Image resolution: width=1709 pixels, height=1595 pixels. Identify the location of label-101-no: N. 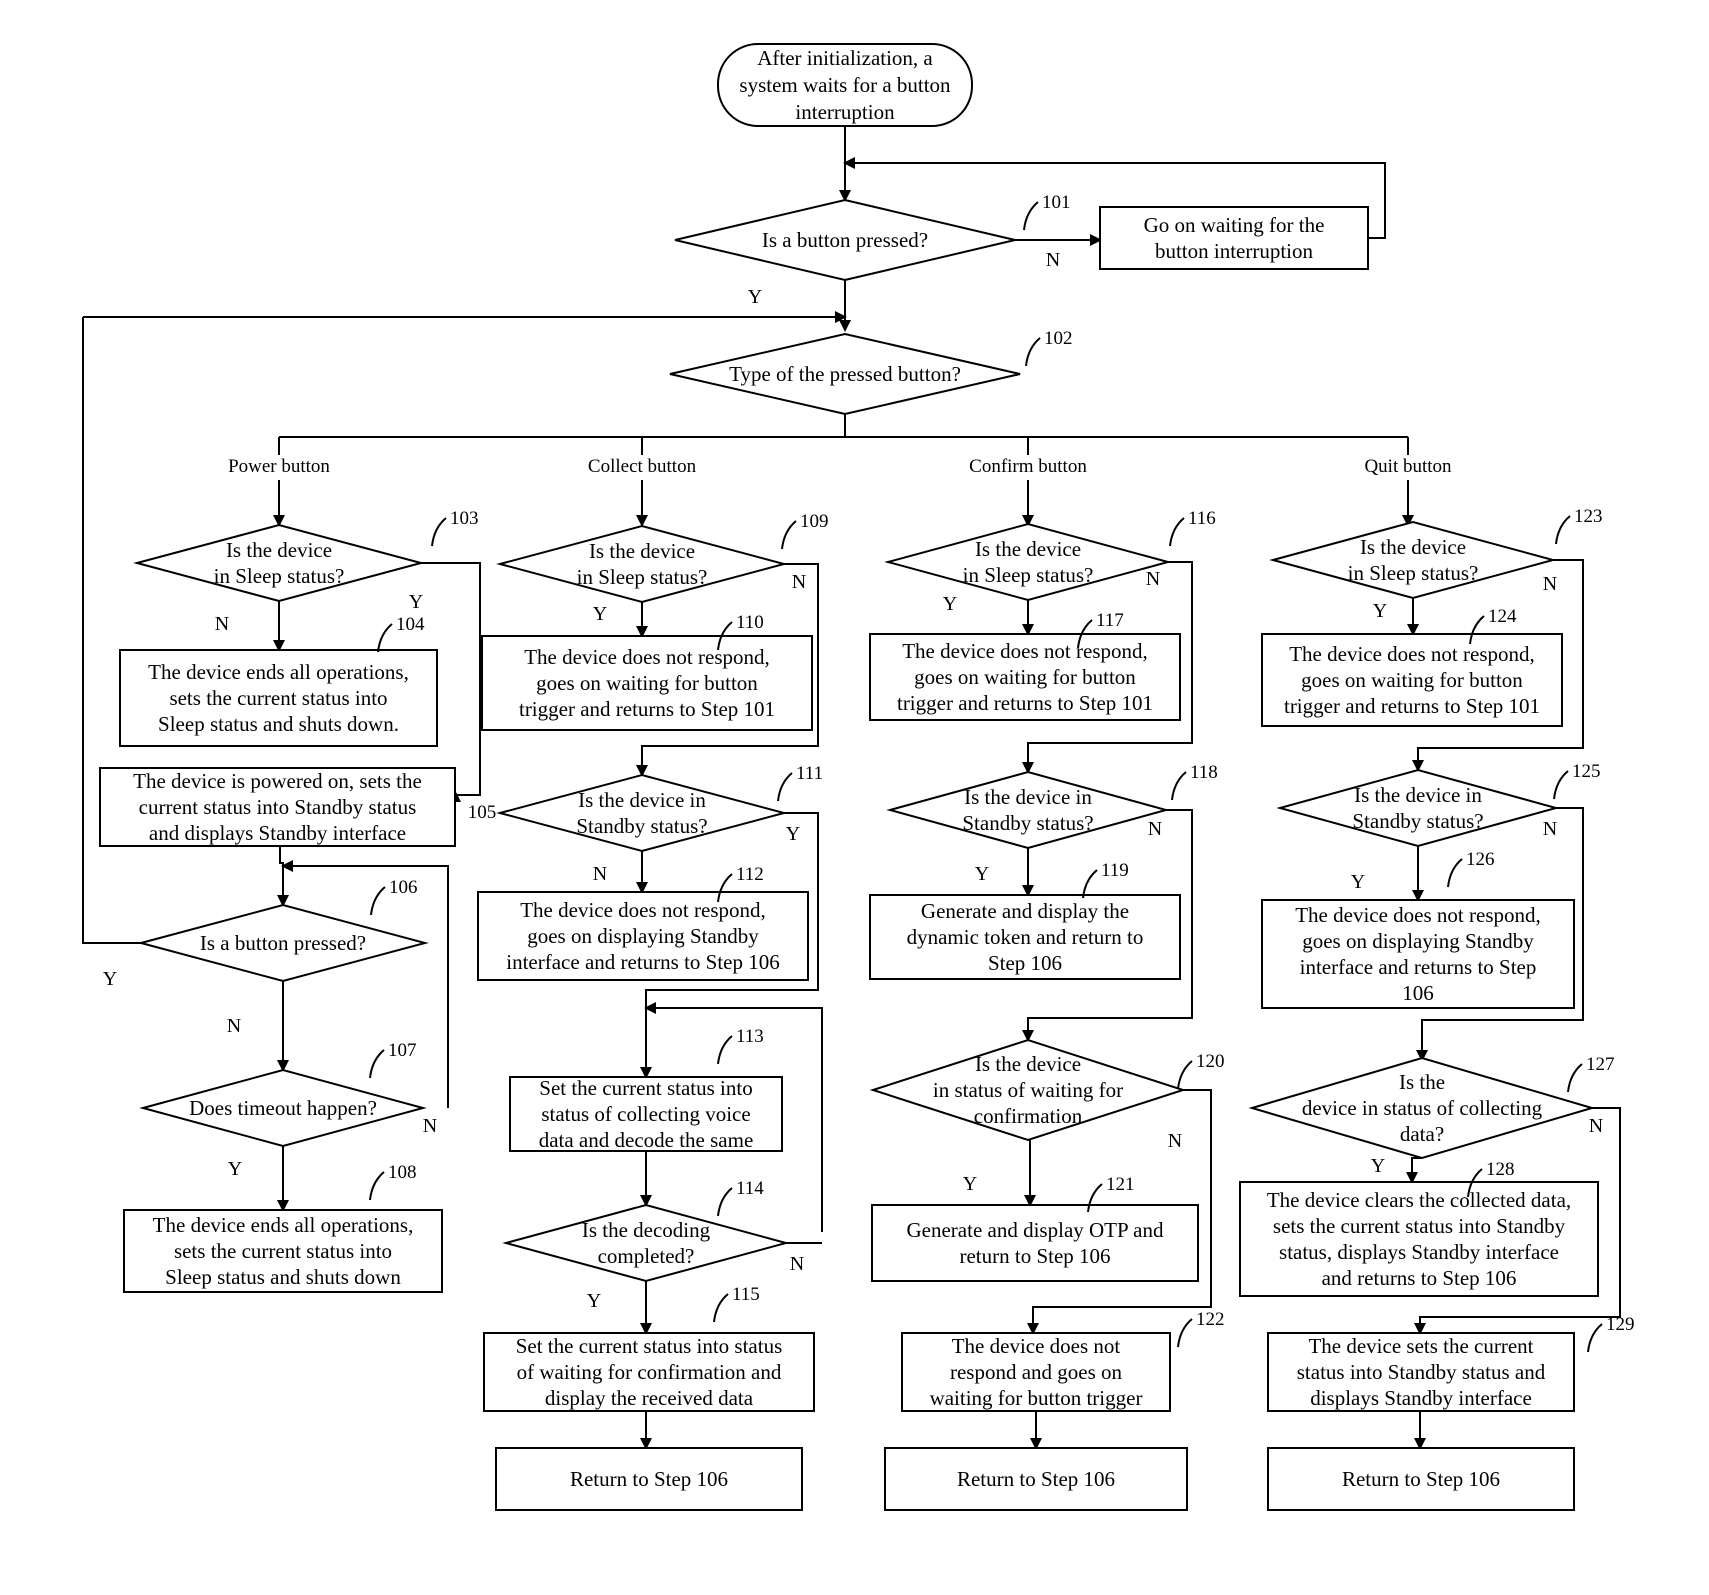
(1053, 260).